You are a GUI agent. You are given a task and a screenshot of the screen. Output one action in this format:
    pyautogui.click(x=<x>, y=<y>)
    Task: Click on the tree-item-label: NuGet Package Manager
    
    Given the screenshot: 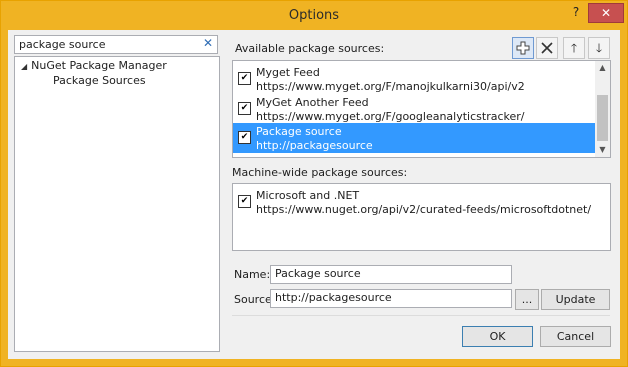 What is the action you would take?
    pyautogui.click(x=99, y=65)
    